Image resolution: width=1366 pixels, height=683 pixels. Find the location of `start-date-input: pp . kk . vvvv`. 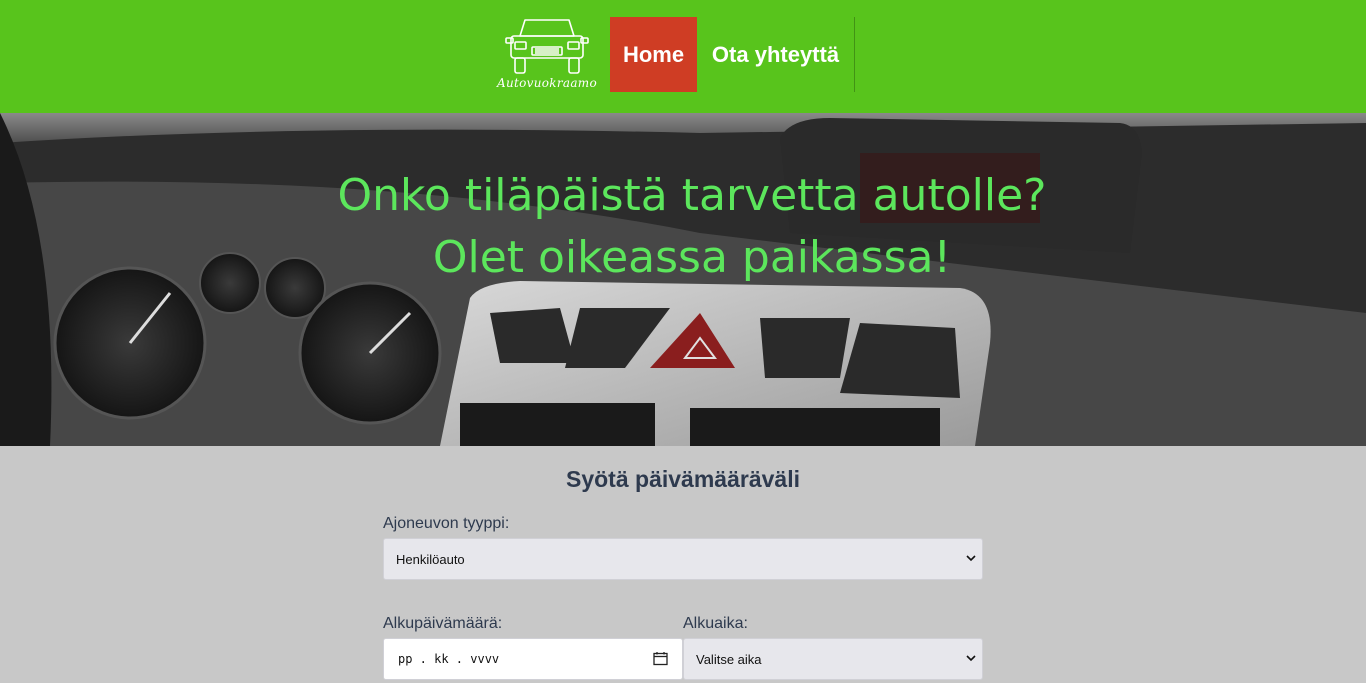

start-date-input: pp . kk . vvvv is located at coordinates (533, 659).